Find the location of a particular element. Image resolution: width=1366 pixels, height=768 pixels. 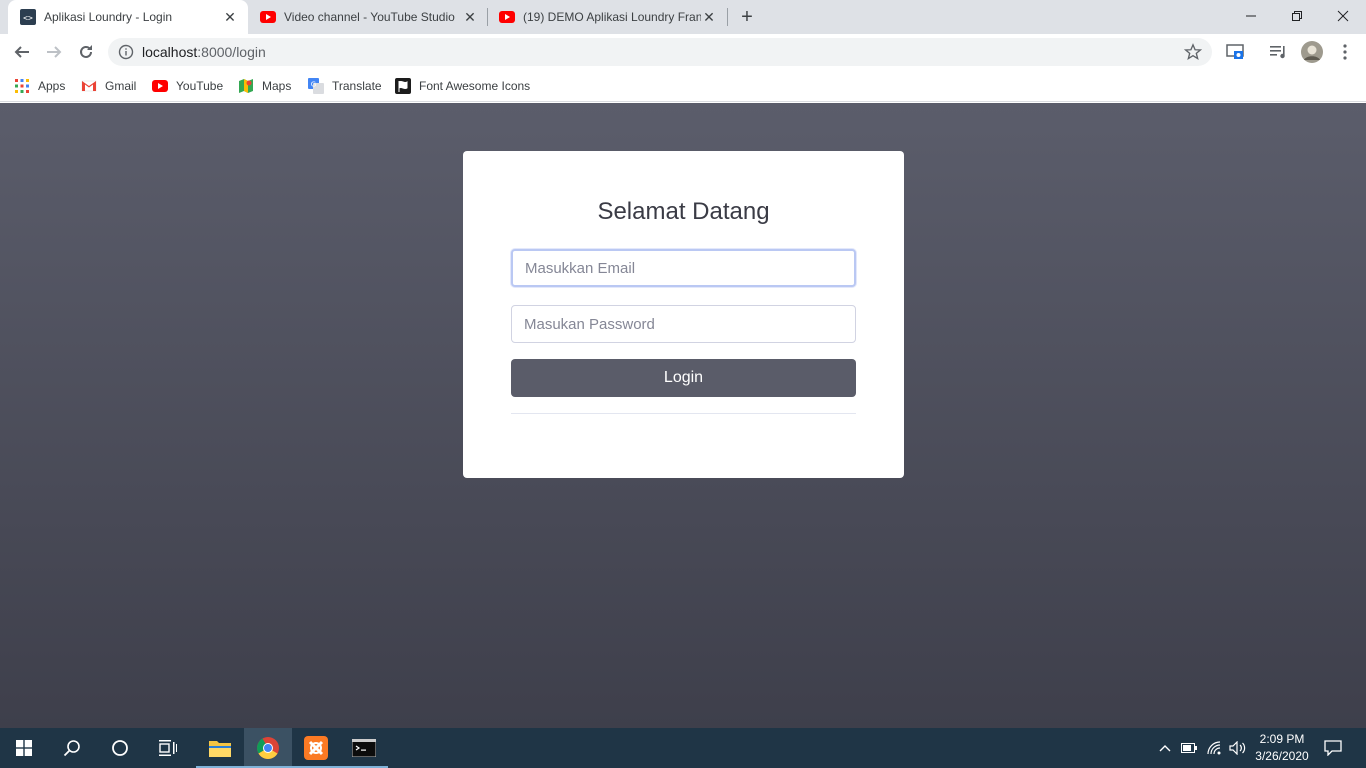

chevron-up-icon is located at coordinates (1165, 748).